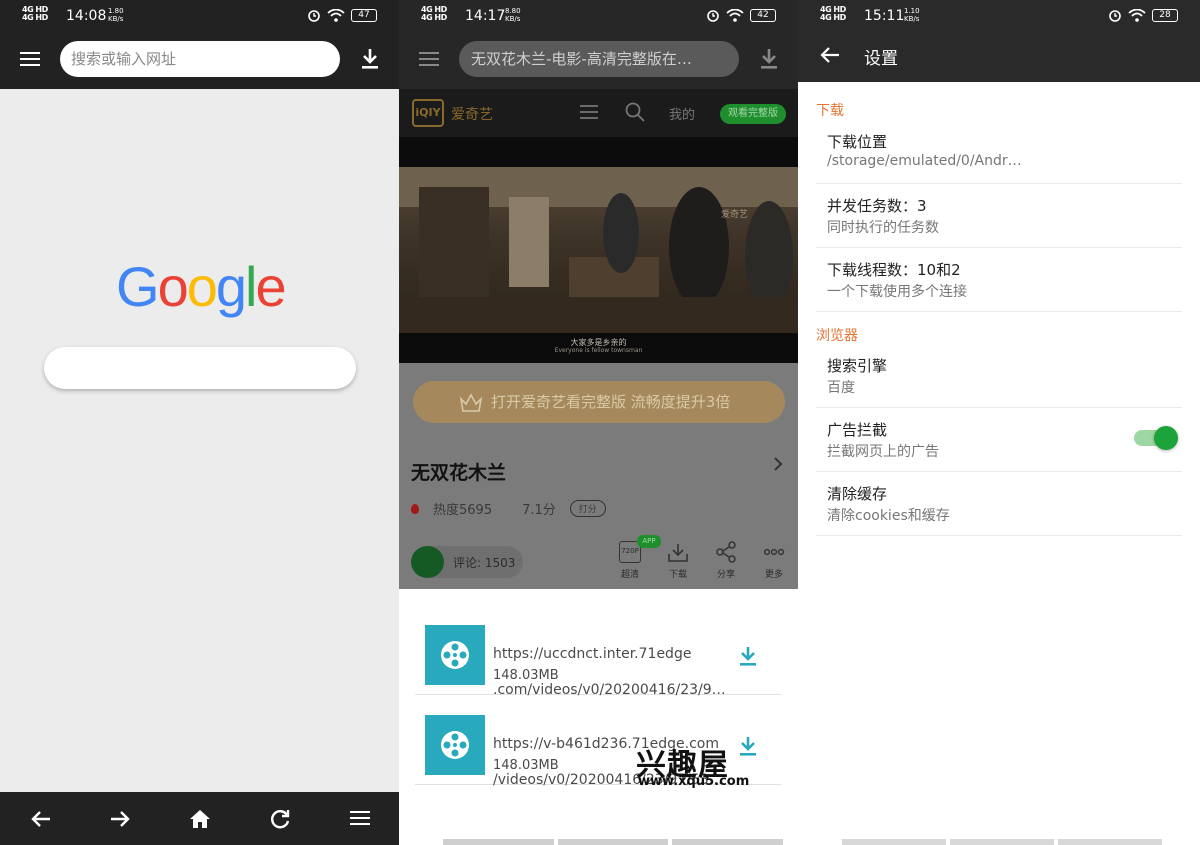 Image resolution: width=1200 pixels, height=845 pixels. What do you see at coordinates (763, 15) in the screenshot?
I see `battery-indicator: 42` at bounding box center [763, 15].